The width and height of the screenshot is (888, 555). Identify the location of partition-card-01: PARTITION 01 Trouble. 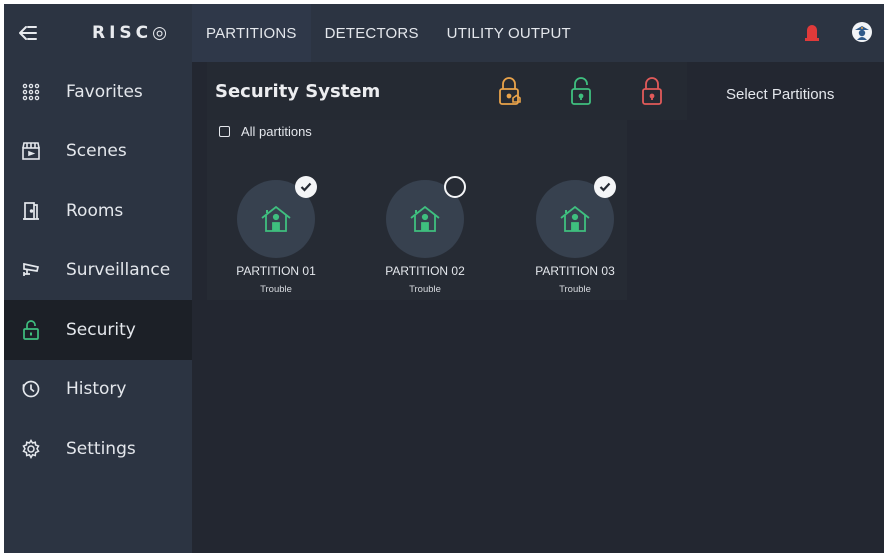
(271, 238).